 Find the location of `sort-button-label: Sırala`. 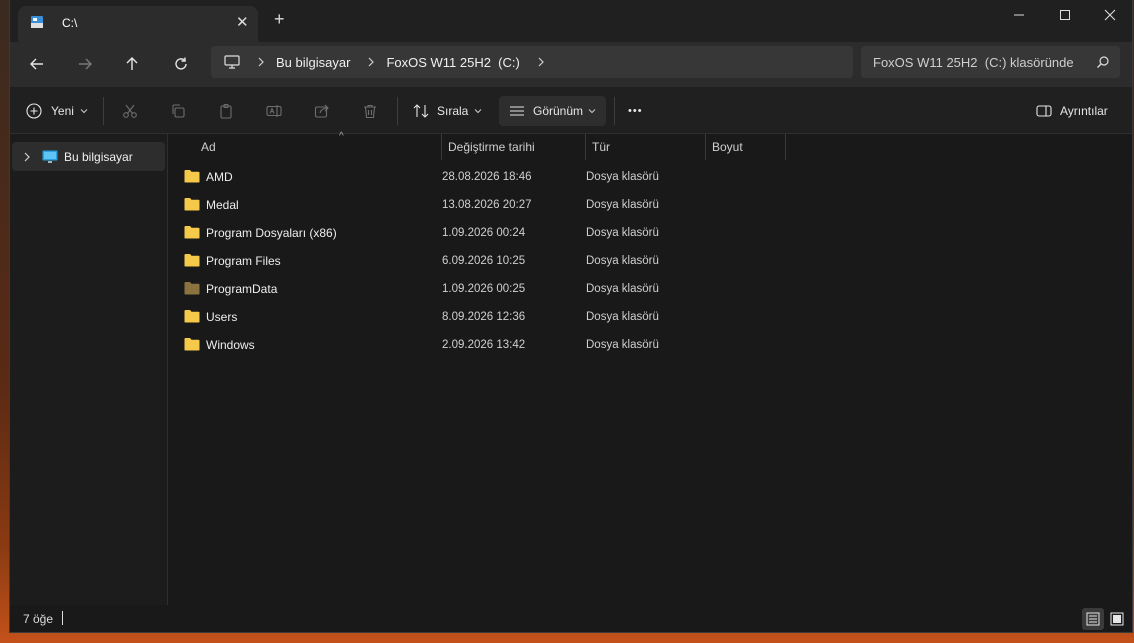

sort-button-label: Sırala is located at coordinates (453, 111).